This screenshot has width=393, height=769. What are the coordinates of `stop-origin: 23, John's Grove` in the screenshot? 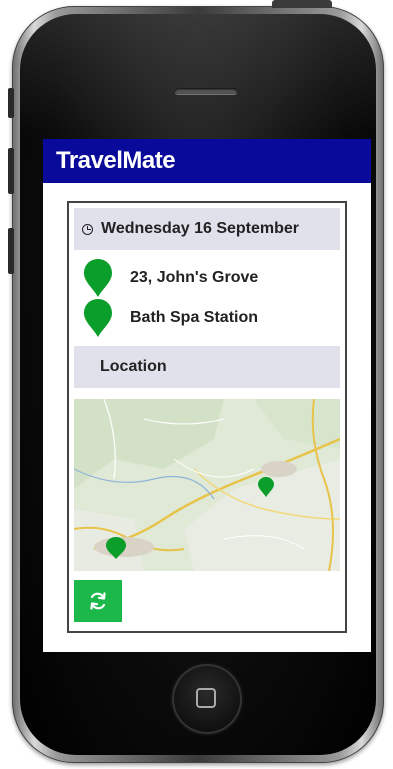 It's located at (207, 278).